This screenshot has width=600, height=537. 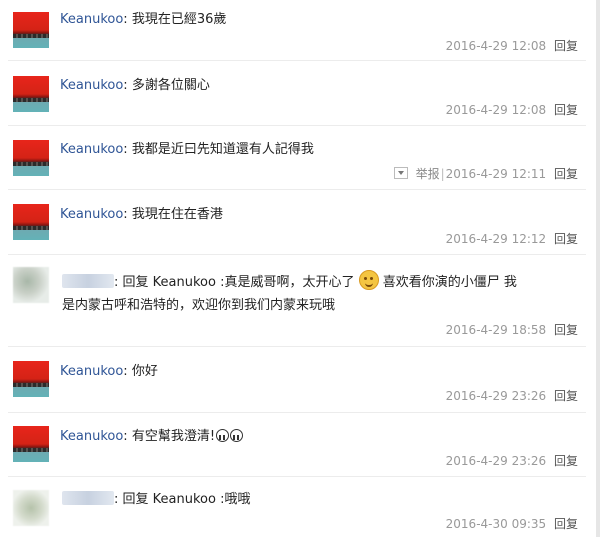 I want to click on comment-meta: 2016-4-29 12:12 回复, so click(x=512, y=238).